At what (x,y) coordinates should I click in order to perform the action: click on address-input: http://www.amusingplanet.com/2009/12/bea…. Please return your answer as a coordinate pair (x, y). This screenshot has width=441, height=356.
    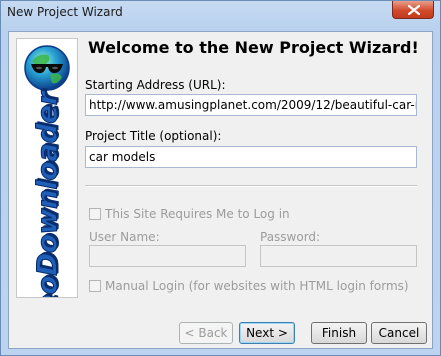
    Looking at the image, I should click on (251, 105).